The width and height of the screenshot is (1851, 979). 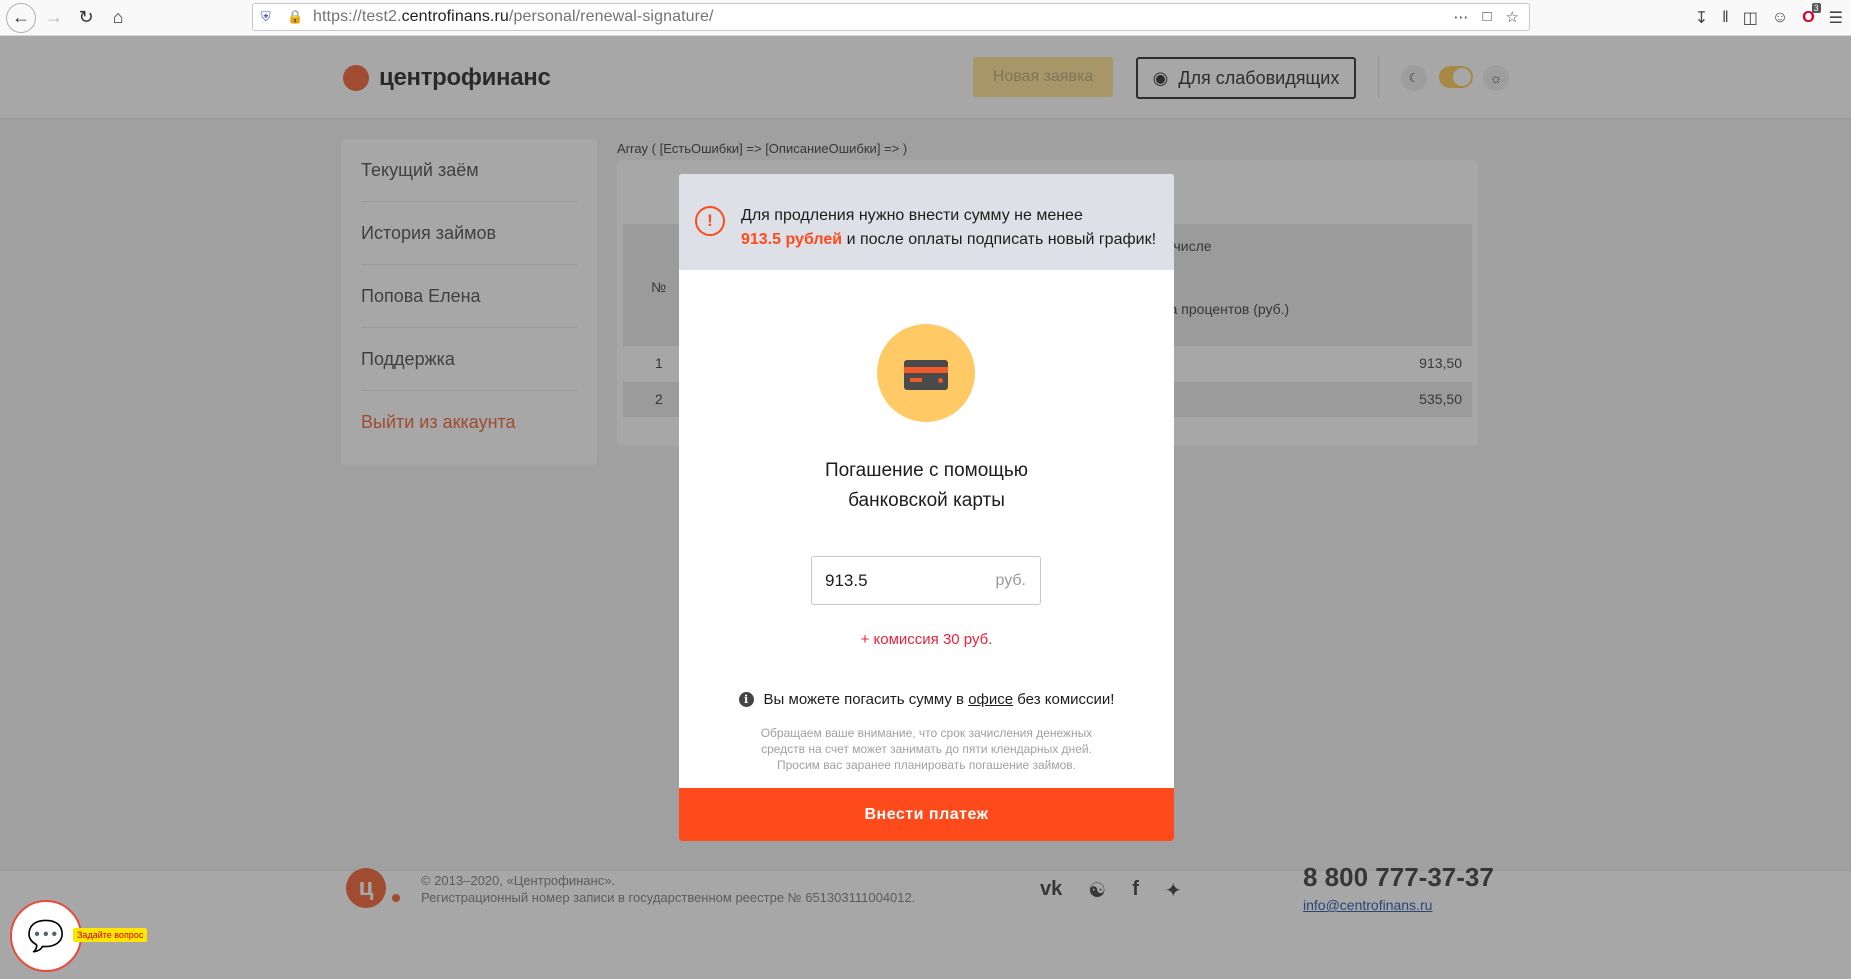 I want to click on warning-icon: !, so click(x=710, y=221).